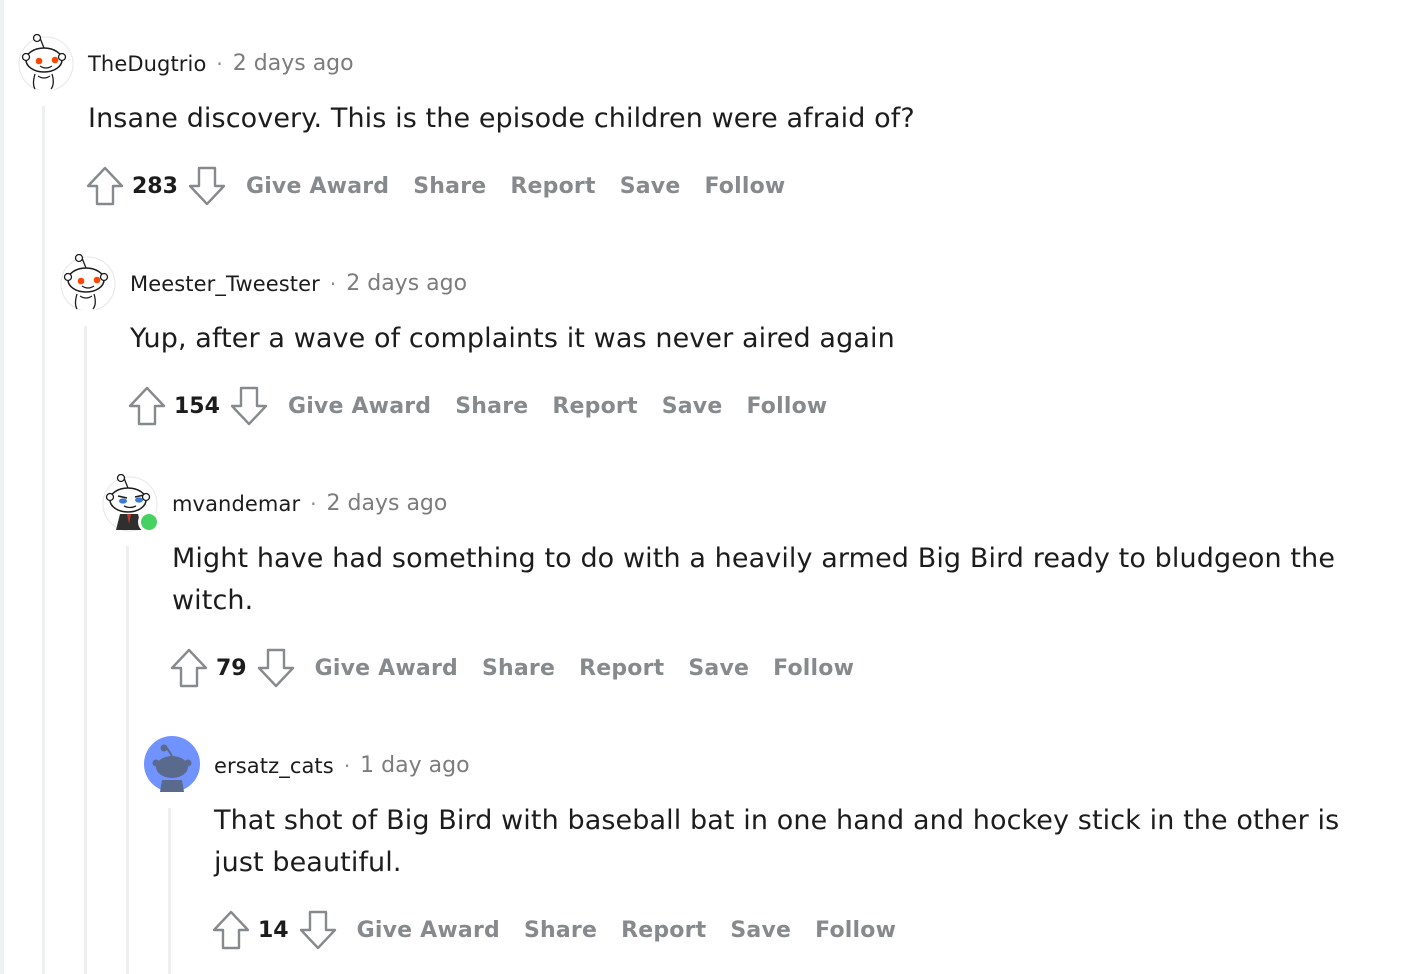  I want to click on comment-meta: Meester_Tweester · 2 days ago, so click(298, 284).